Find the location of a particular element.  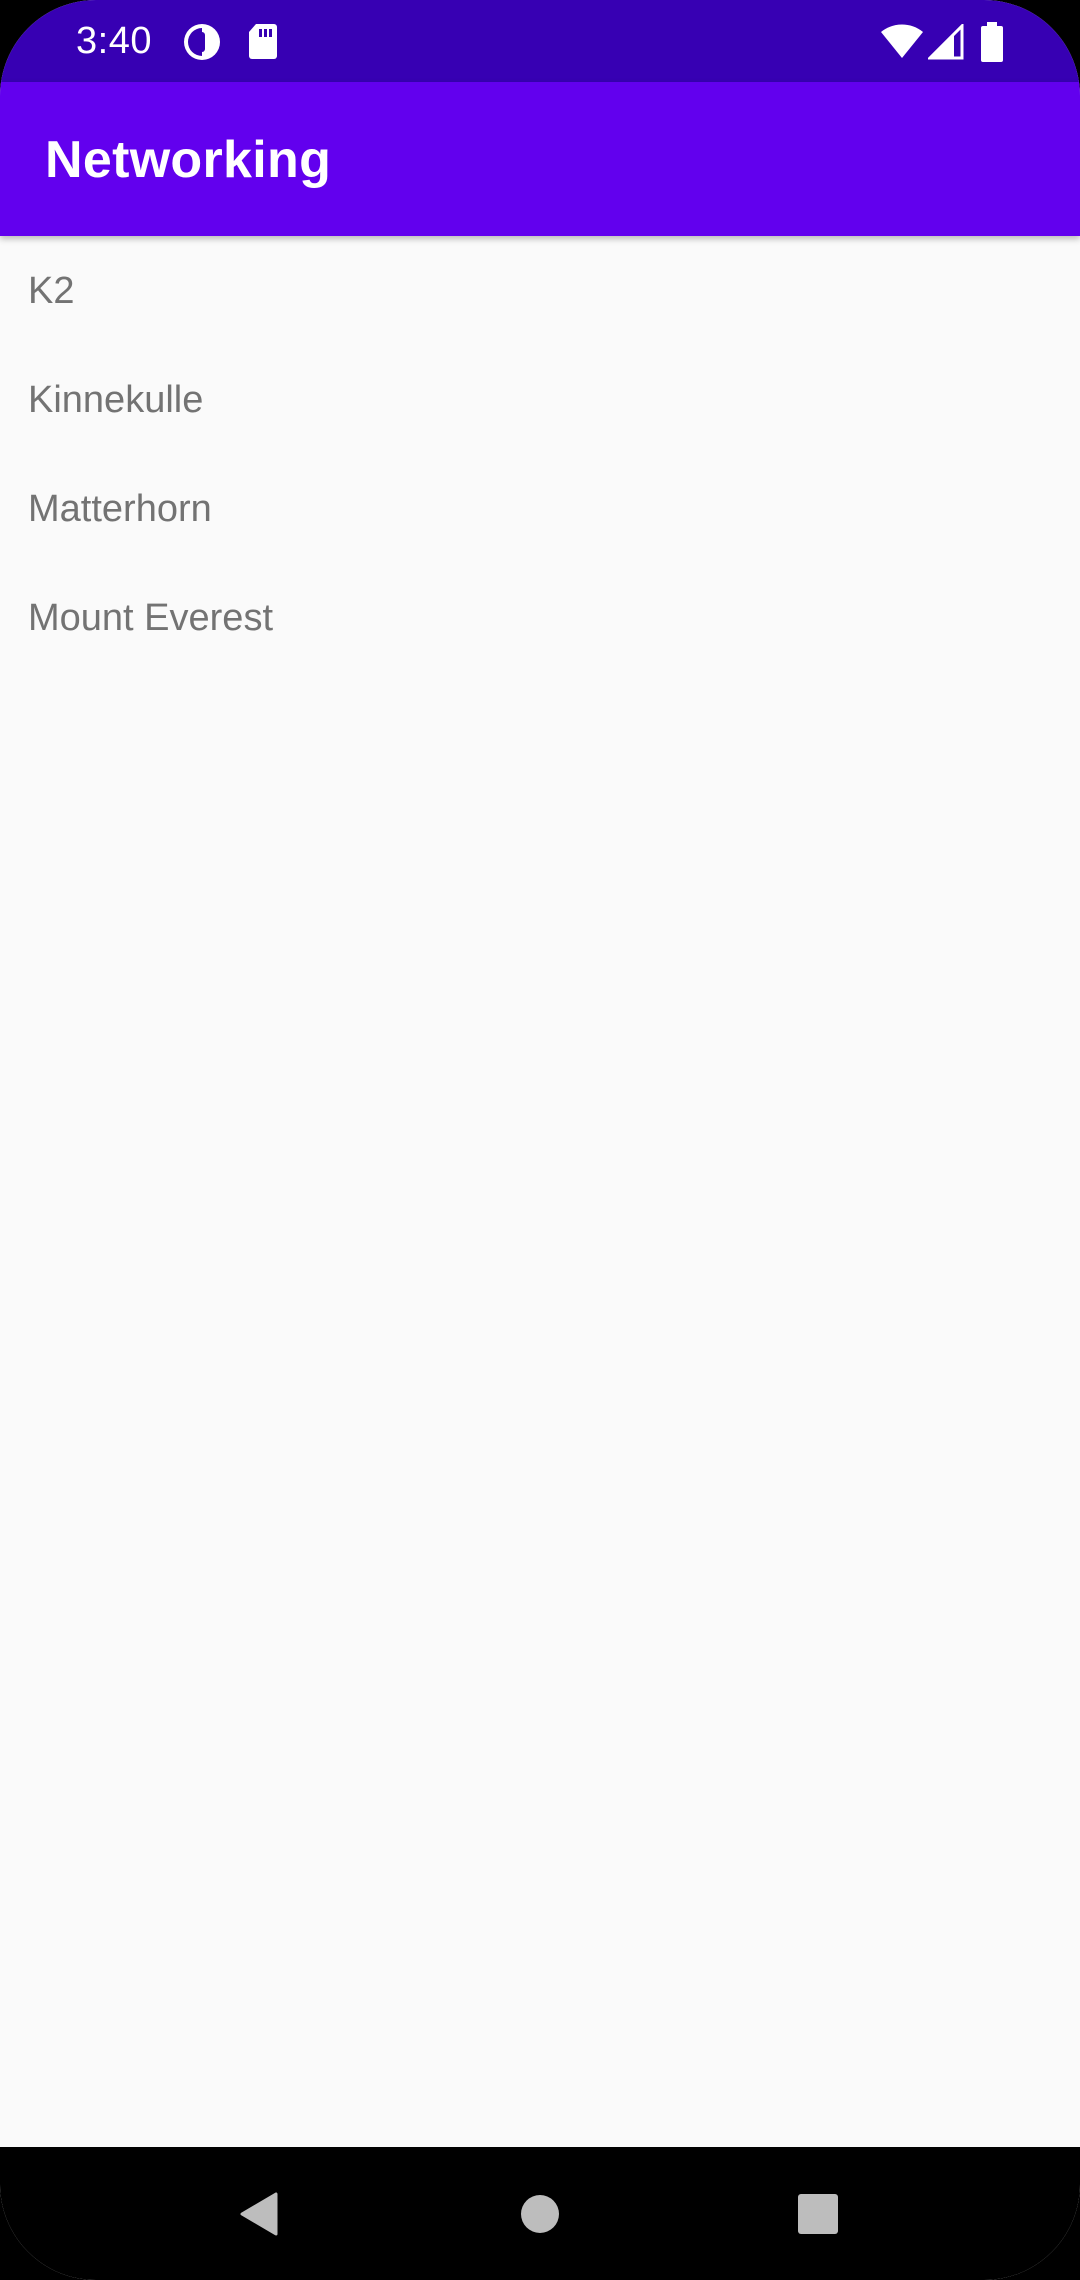

list-item: K2 is located at coordinates (540, 290).